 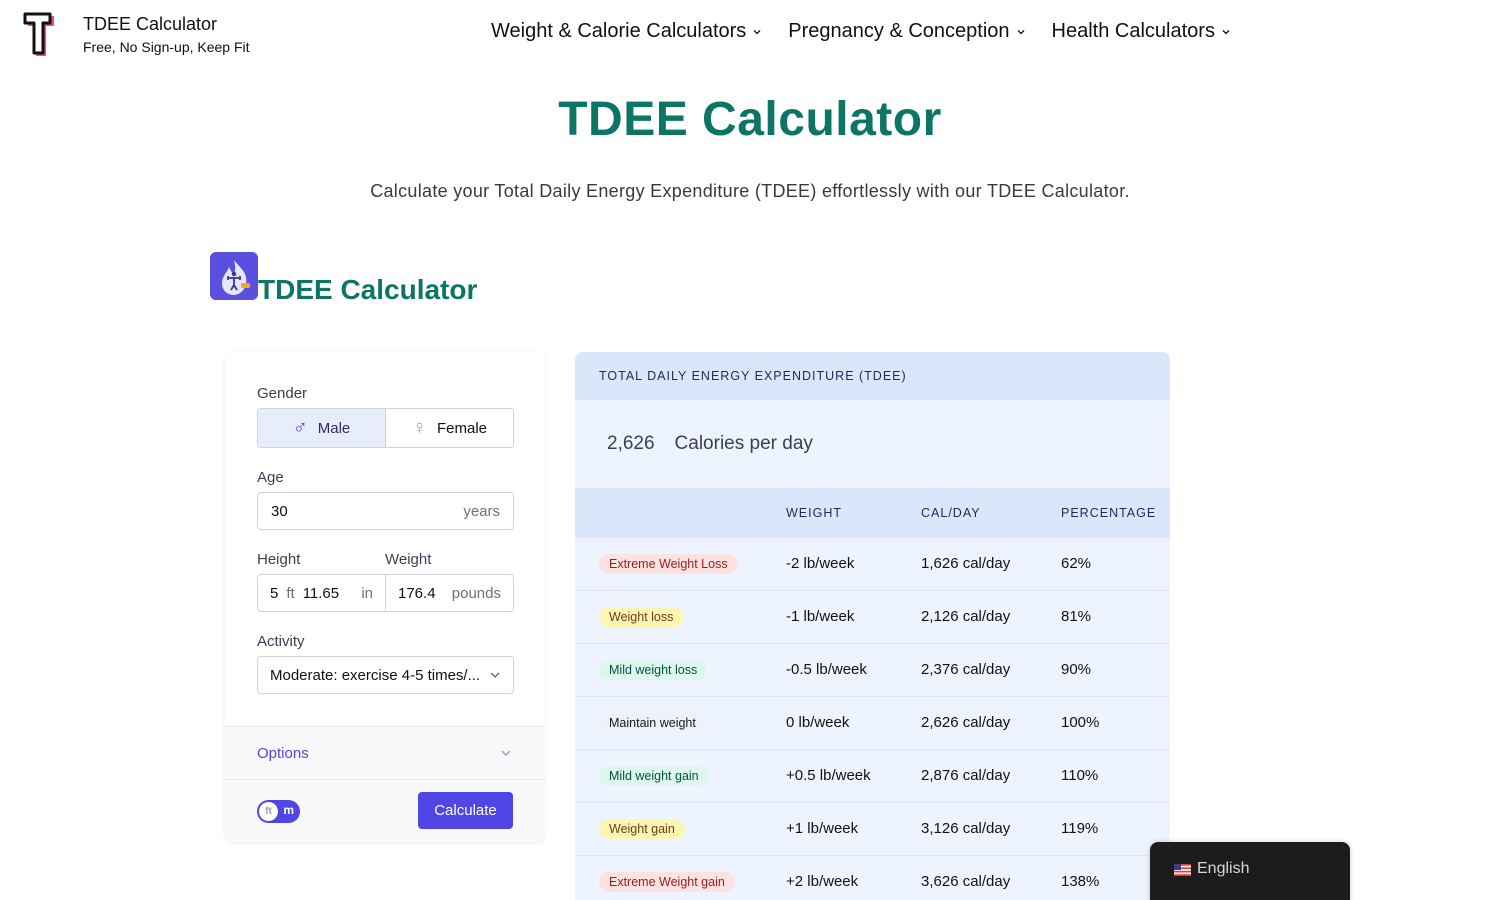 I want to click on nav-label: Health Calculators, so click(x=1133, y=31).